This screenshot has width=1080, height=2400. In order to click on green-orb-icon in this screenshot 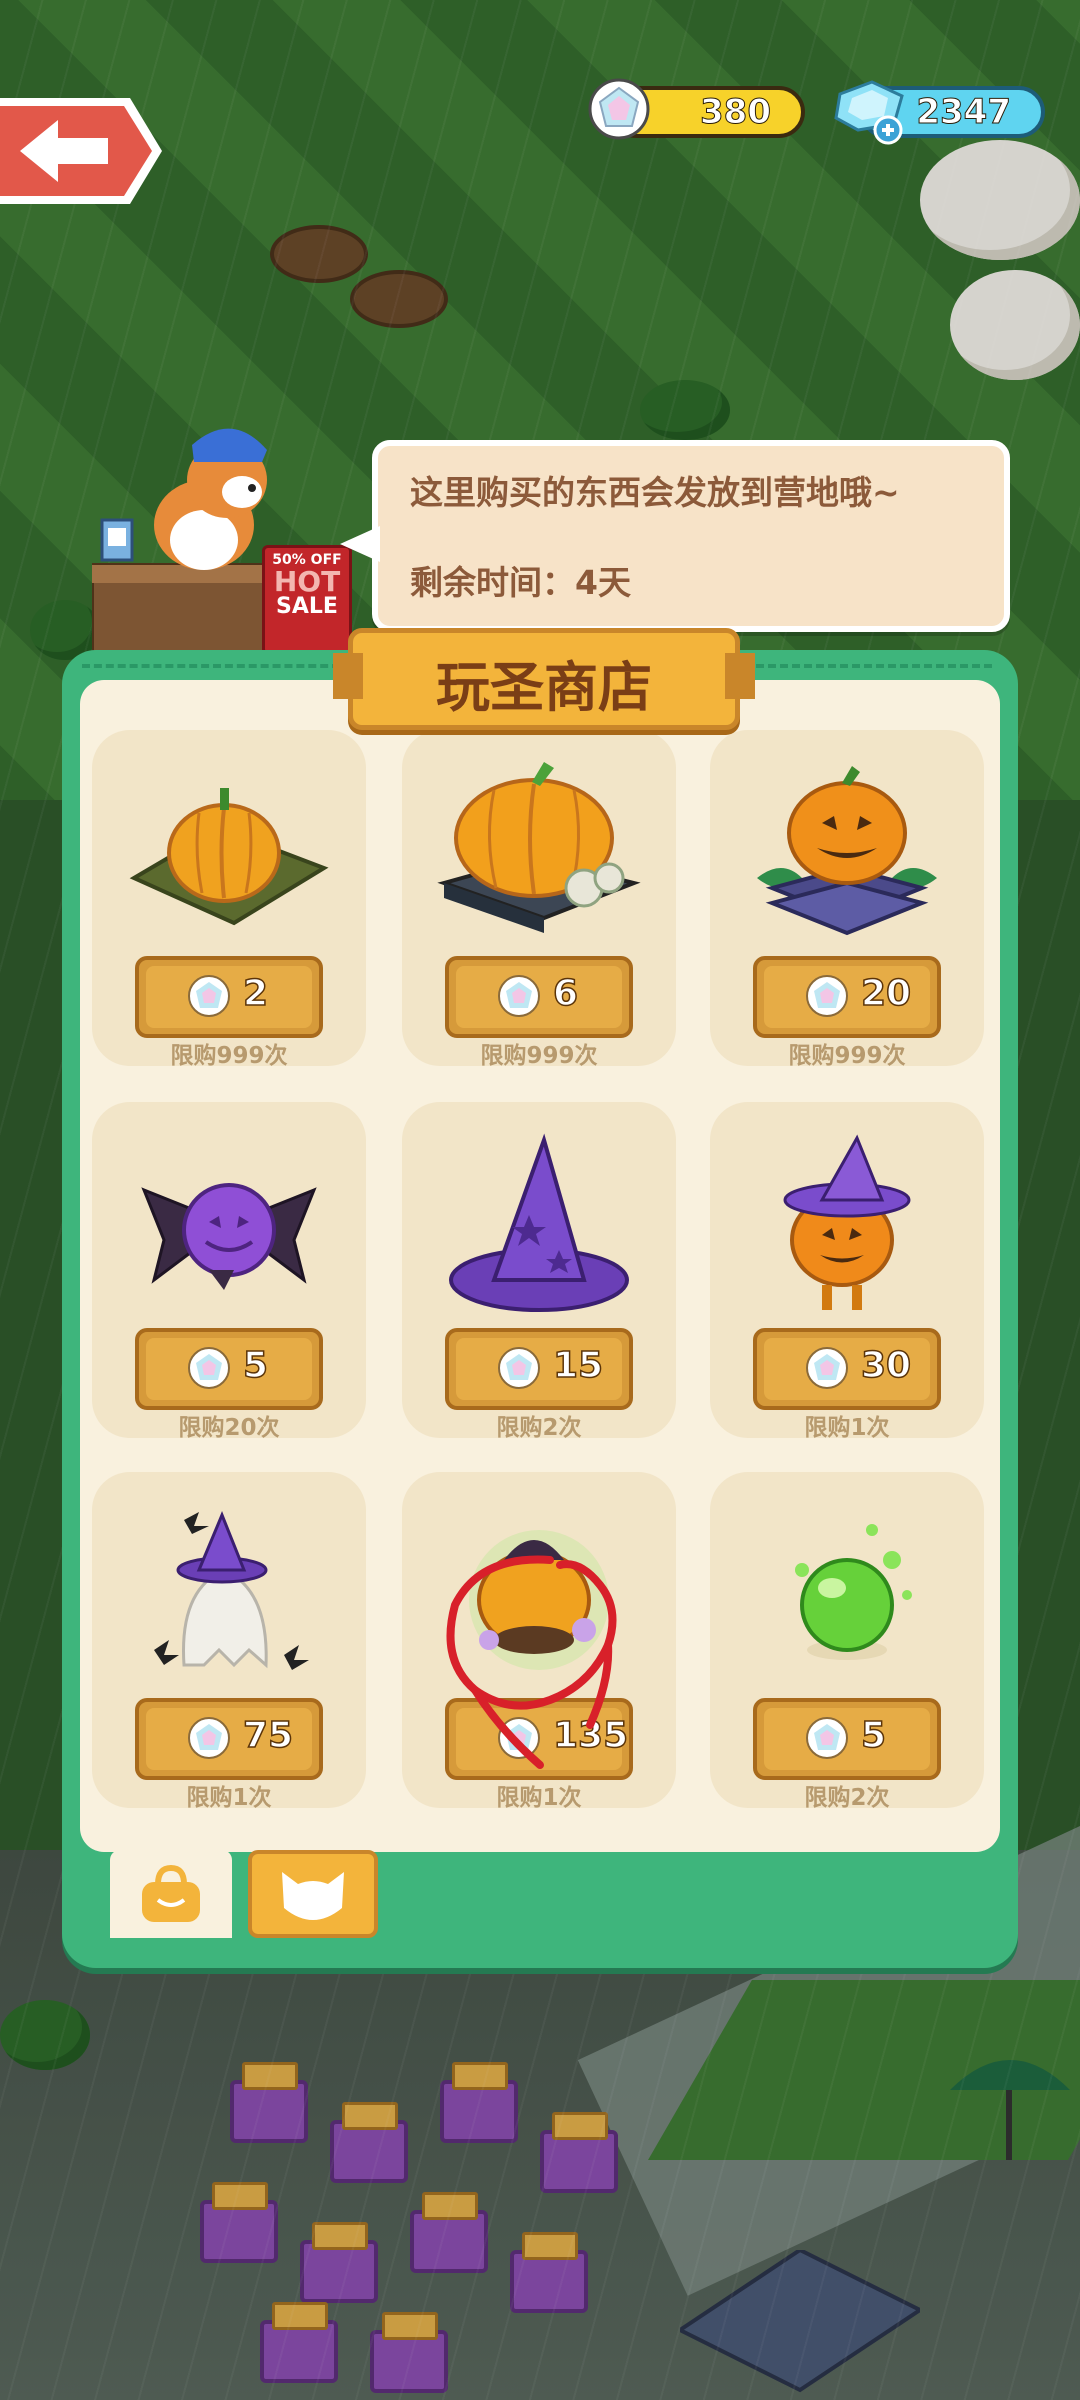, I will do `click(853, 1592)`.